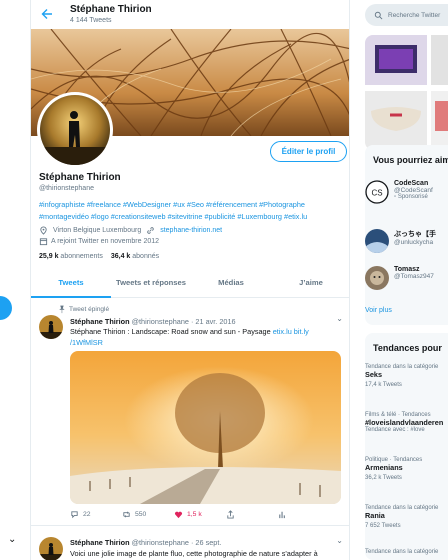 This screenshot has height=560, width=448. What do you see at coordinates (126, 514) in the screenshot?
I see `retweet-icon` at bounding box center [126, 514].